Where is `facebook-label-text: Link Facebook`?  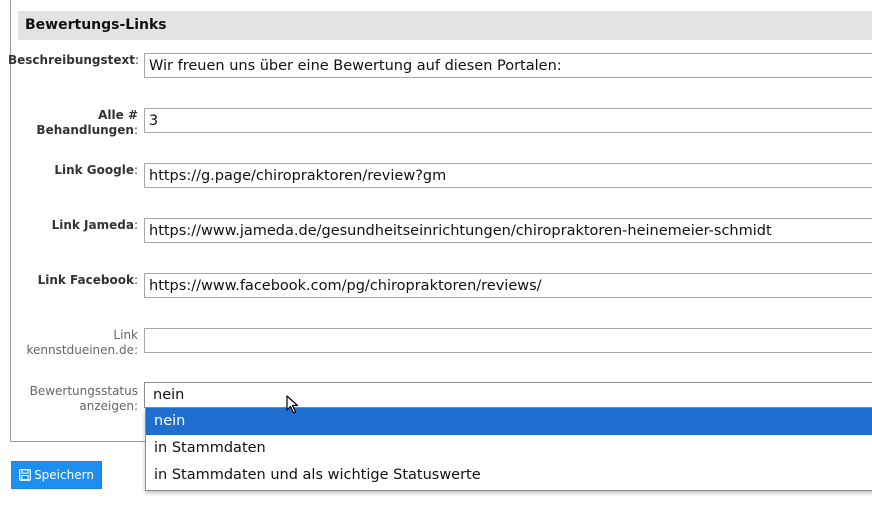 facebook-label-text: Link Facebook is located at coordinates (85, 280).